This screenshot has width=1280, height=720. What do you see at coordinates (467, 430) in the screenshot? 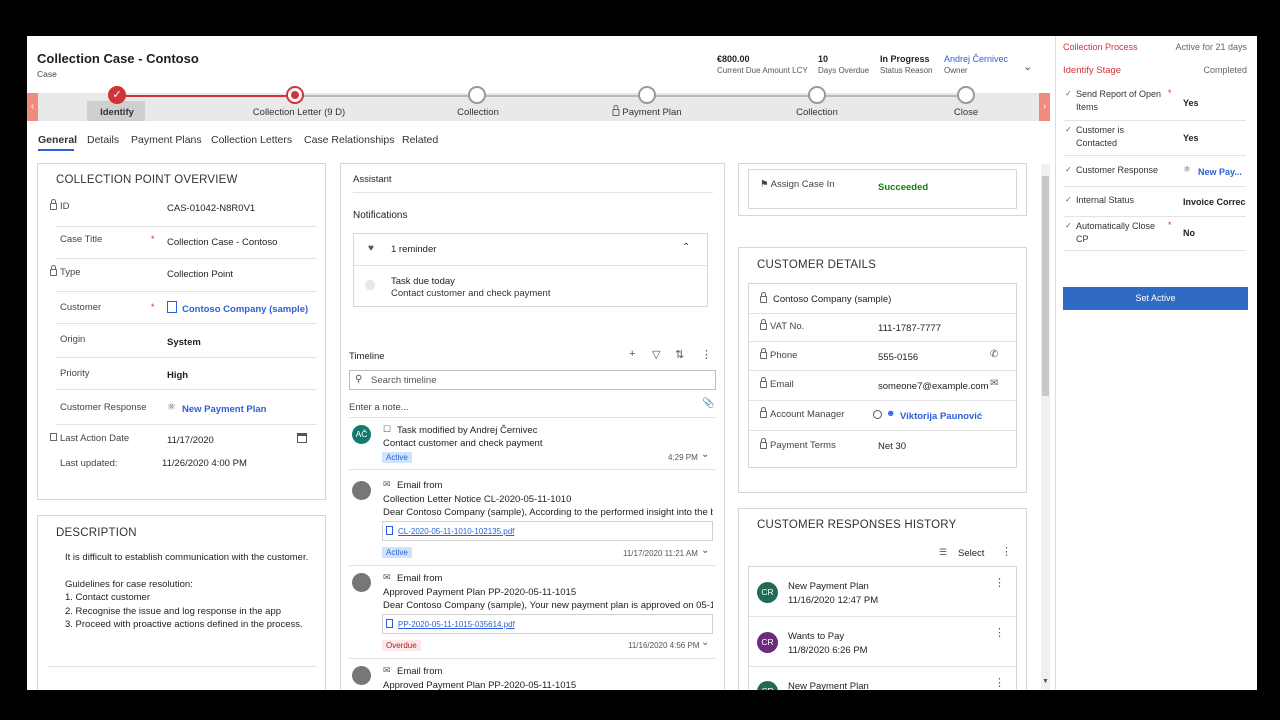
I see `timeline-item-title: Task modified by Andrej Černivec` at bounding box center [467, 430].